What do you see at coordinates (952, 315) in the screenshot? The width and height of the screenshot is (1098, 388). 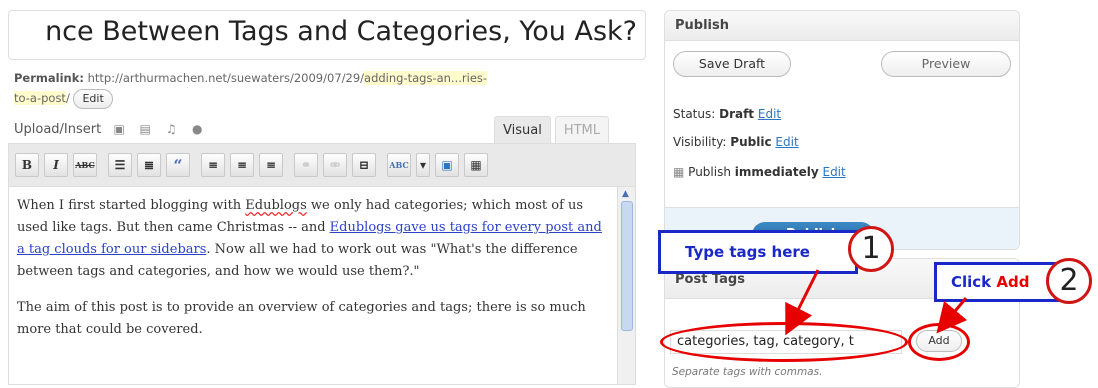 I see `arrow-to-add-button` at bounding box center [952, 315].